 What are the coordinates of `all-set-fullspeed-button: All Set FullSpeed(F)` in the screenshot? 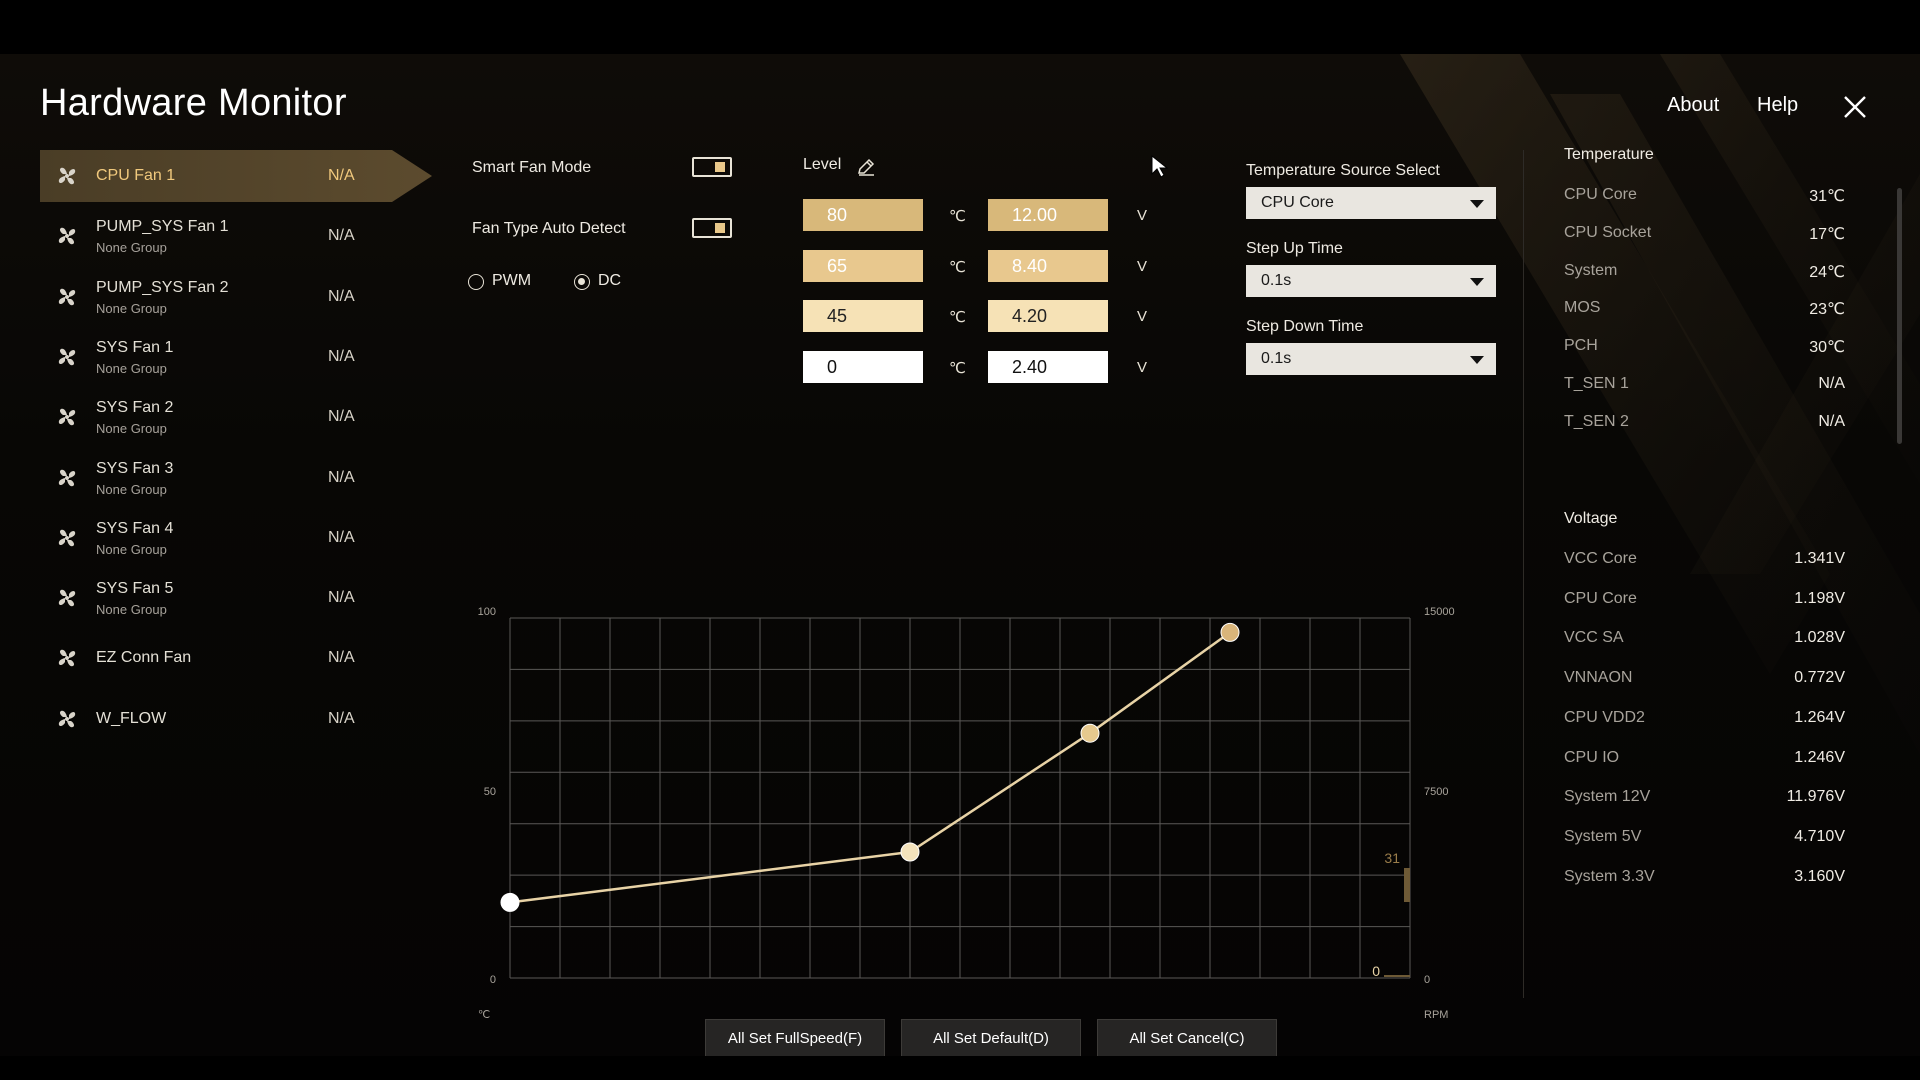 It's located at (795, 1037).